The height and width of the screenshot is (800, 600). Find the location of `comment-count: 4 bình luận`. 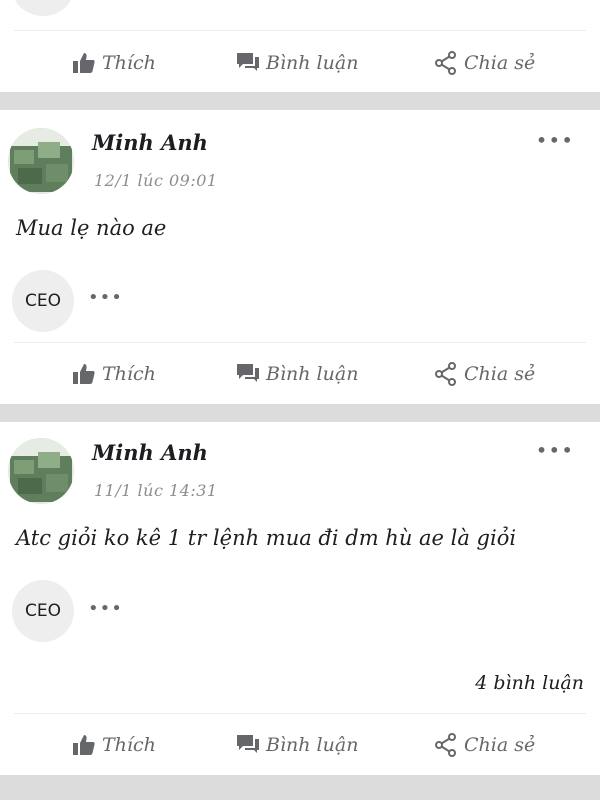

comment-count: 4 bình luận is located at coordinates (529, 683).